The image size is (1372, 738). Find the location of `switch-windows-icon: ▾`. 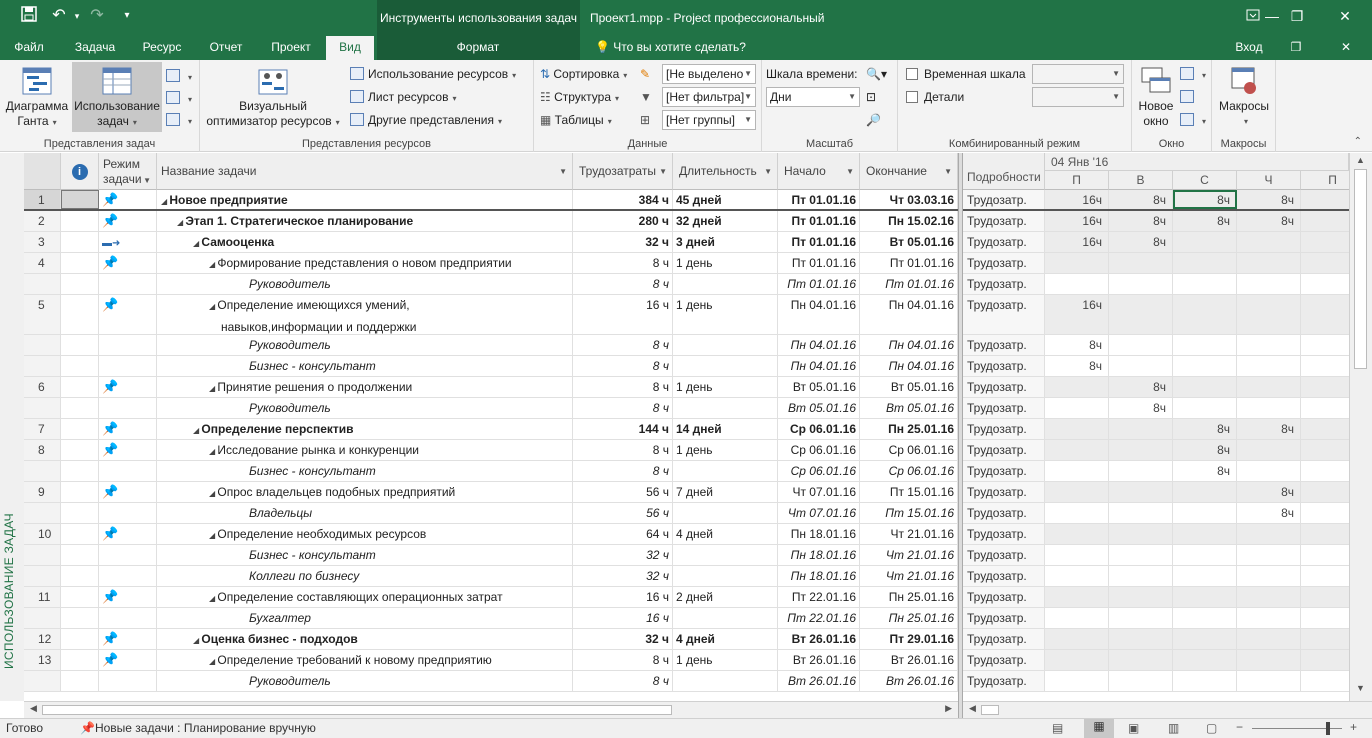

switch-windows-icon: ▾ is located at coordinates (1193, 74).